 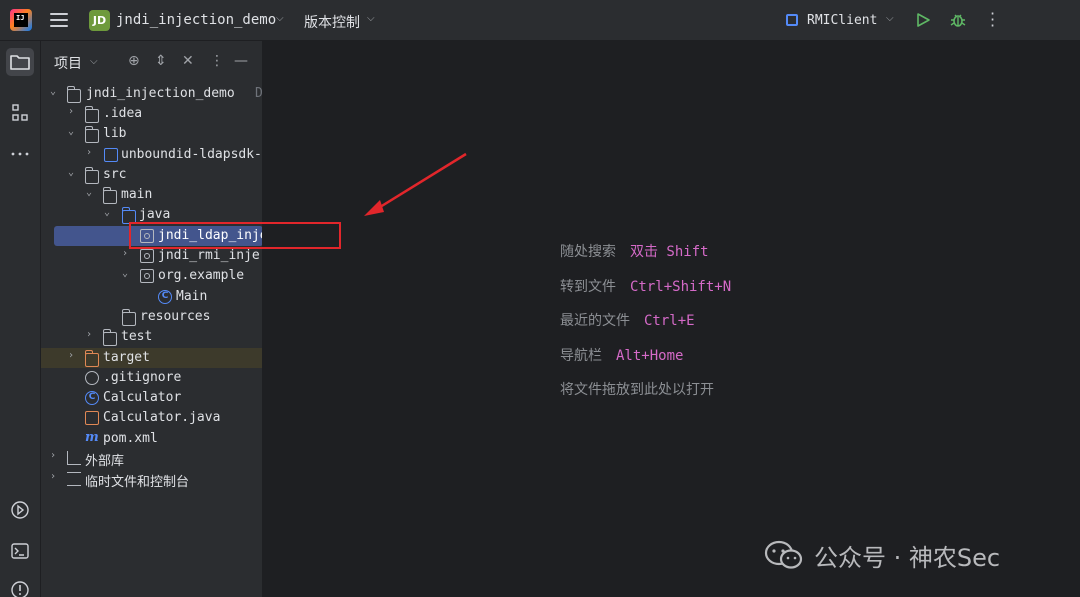 What do you see at coordinates (91, 358) in the screenshot?
I see `excluded-folder-icon` at bounding box center [91, 358].